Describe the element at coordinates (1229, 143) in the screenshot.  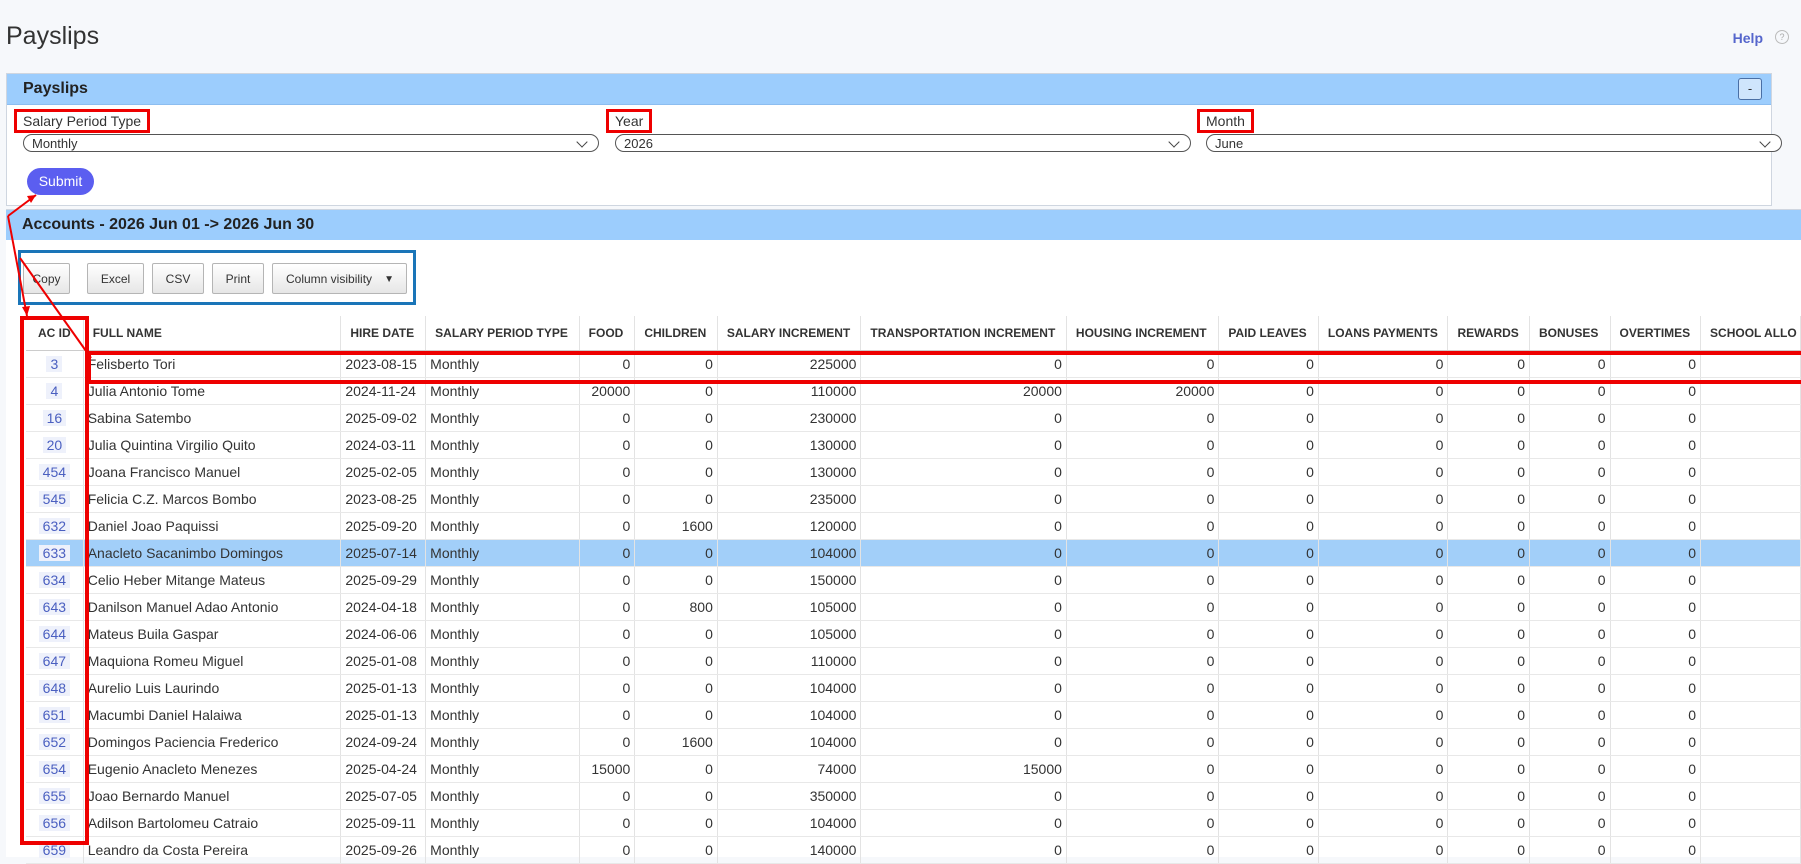
I see `month-value: June` at that location.